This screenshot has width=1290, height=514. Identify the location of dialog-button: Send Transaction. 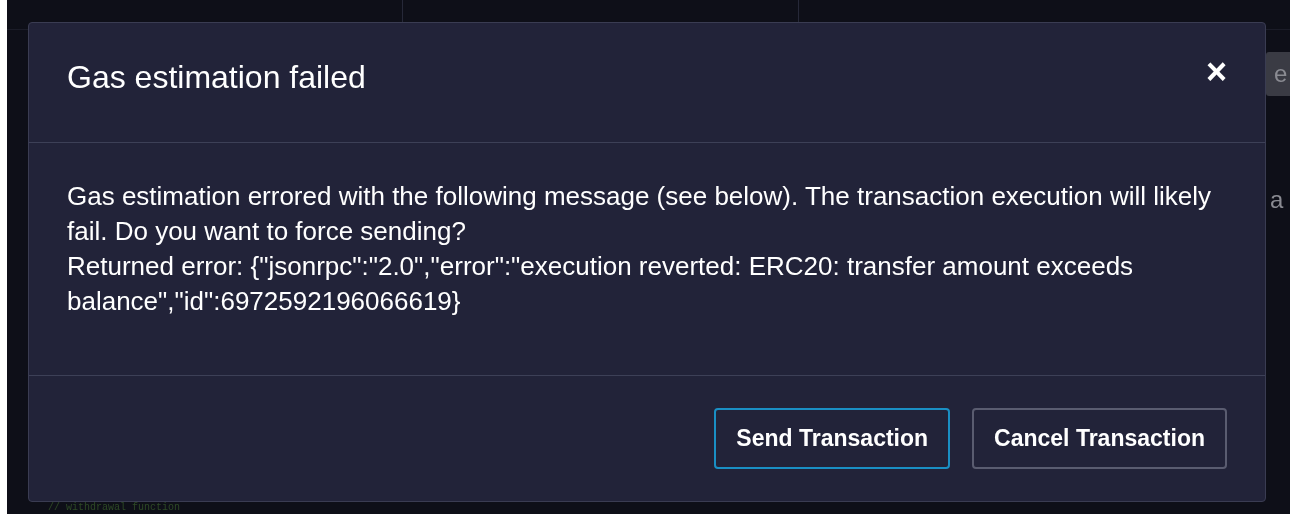
(832, 438).